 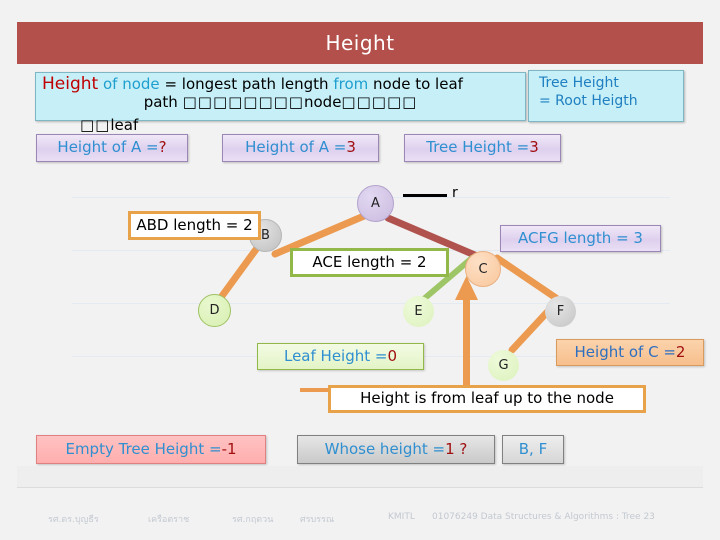 I want to click on definition-thai-glyphs-2: □□□□□, so click(x=379, y=101).